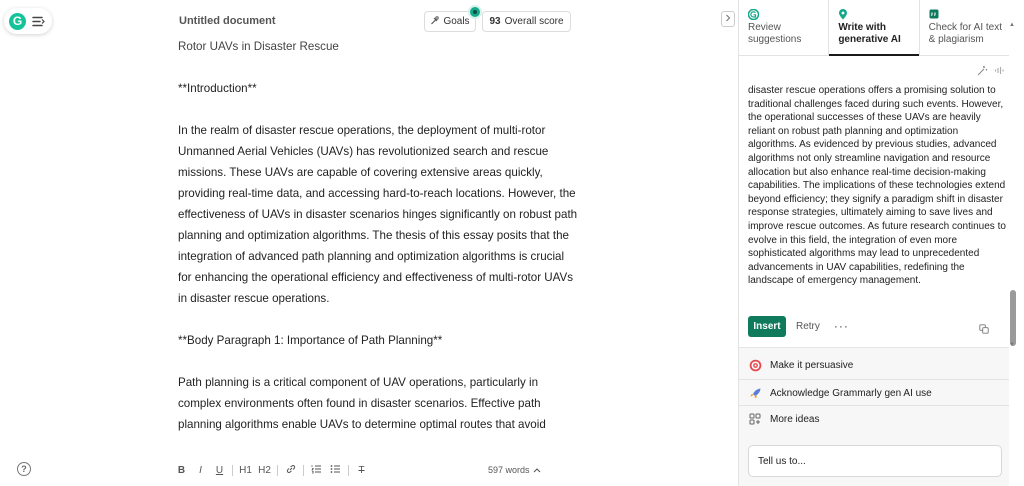  I want to click on tab-write-generative-ai: Write with generative AI, so click(874, 28).